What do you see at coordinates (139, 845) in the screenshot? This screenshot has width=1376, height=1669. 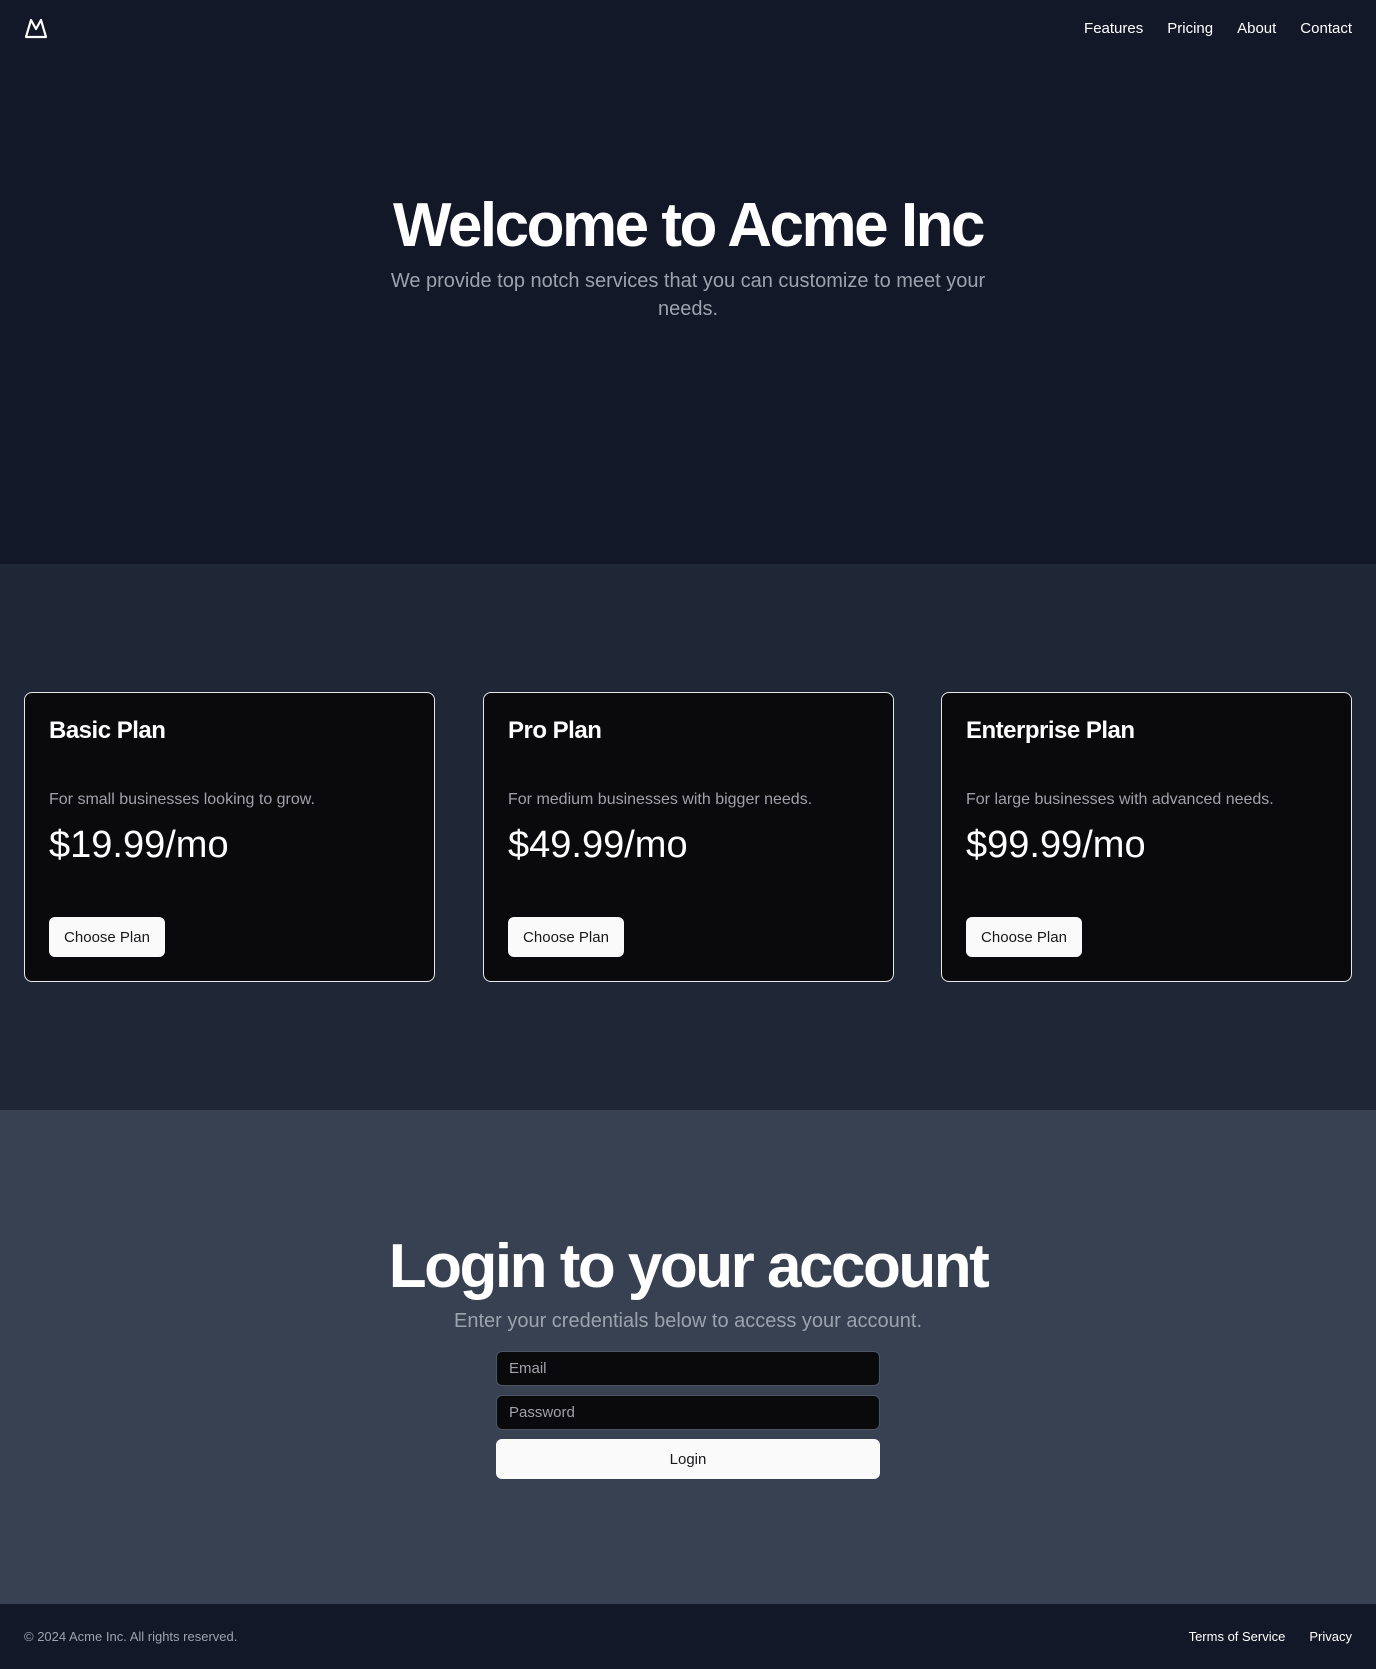 I see `plan-price: $19.99/mo` at bounding box center [139, 845].